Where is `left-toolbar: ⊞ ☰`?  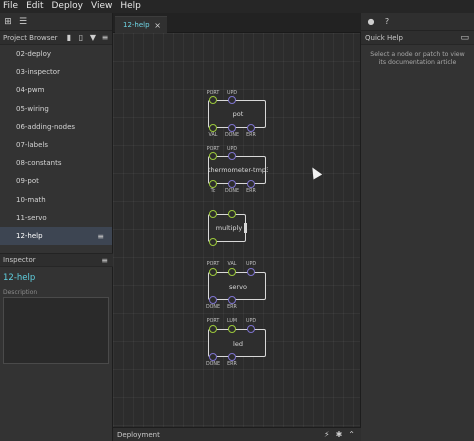 left-toolbar: ⊞ ☰ is located at coordinates (56, 22).